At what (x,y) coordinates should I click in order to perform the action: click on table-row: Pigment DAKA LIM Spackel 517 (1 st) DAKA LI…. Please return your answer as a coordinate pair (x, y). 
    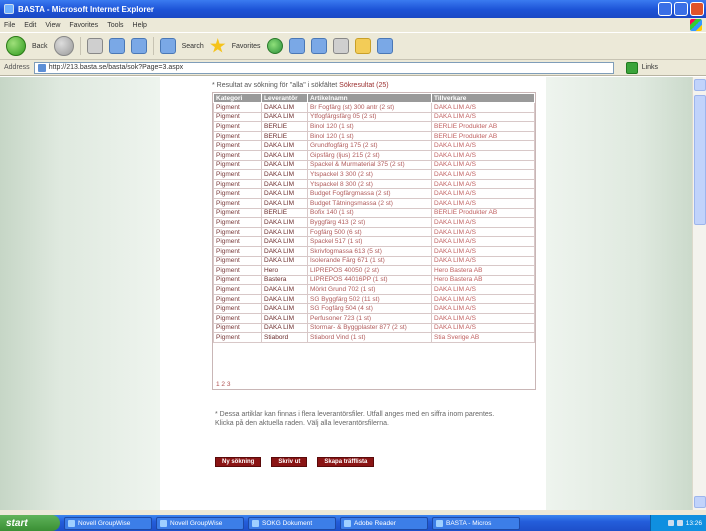
    Looking at the image, I should click on (374, 241).